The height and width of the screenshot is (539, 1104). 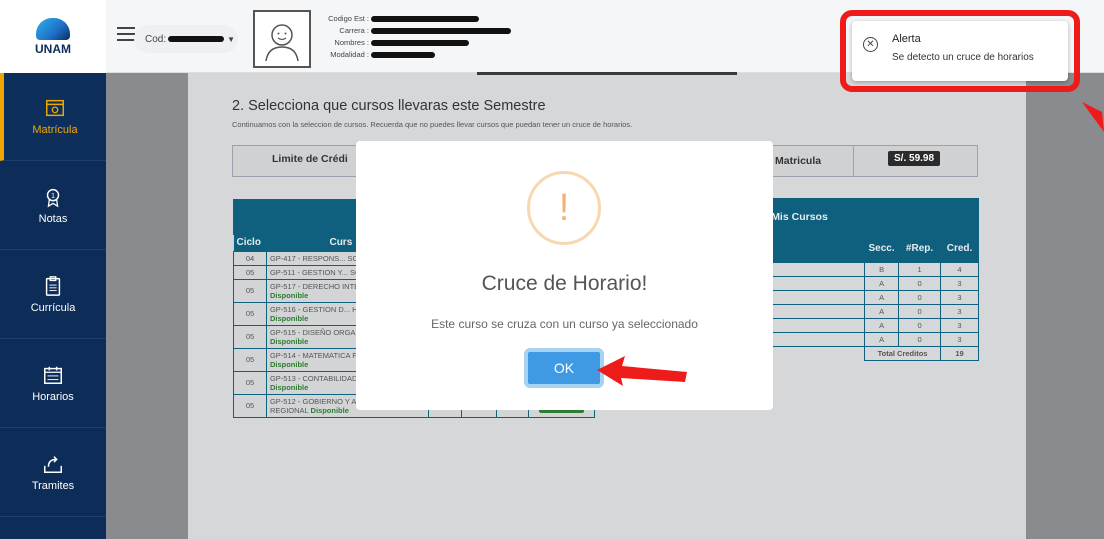 I want to click on sidebar-item-horarios: Horarios, so click(x=53, y=384).